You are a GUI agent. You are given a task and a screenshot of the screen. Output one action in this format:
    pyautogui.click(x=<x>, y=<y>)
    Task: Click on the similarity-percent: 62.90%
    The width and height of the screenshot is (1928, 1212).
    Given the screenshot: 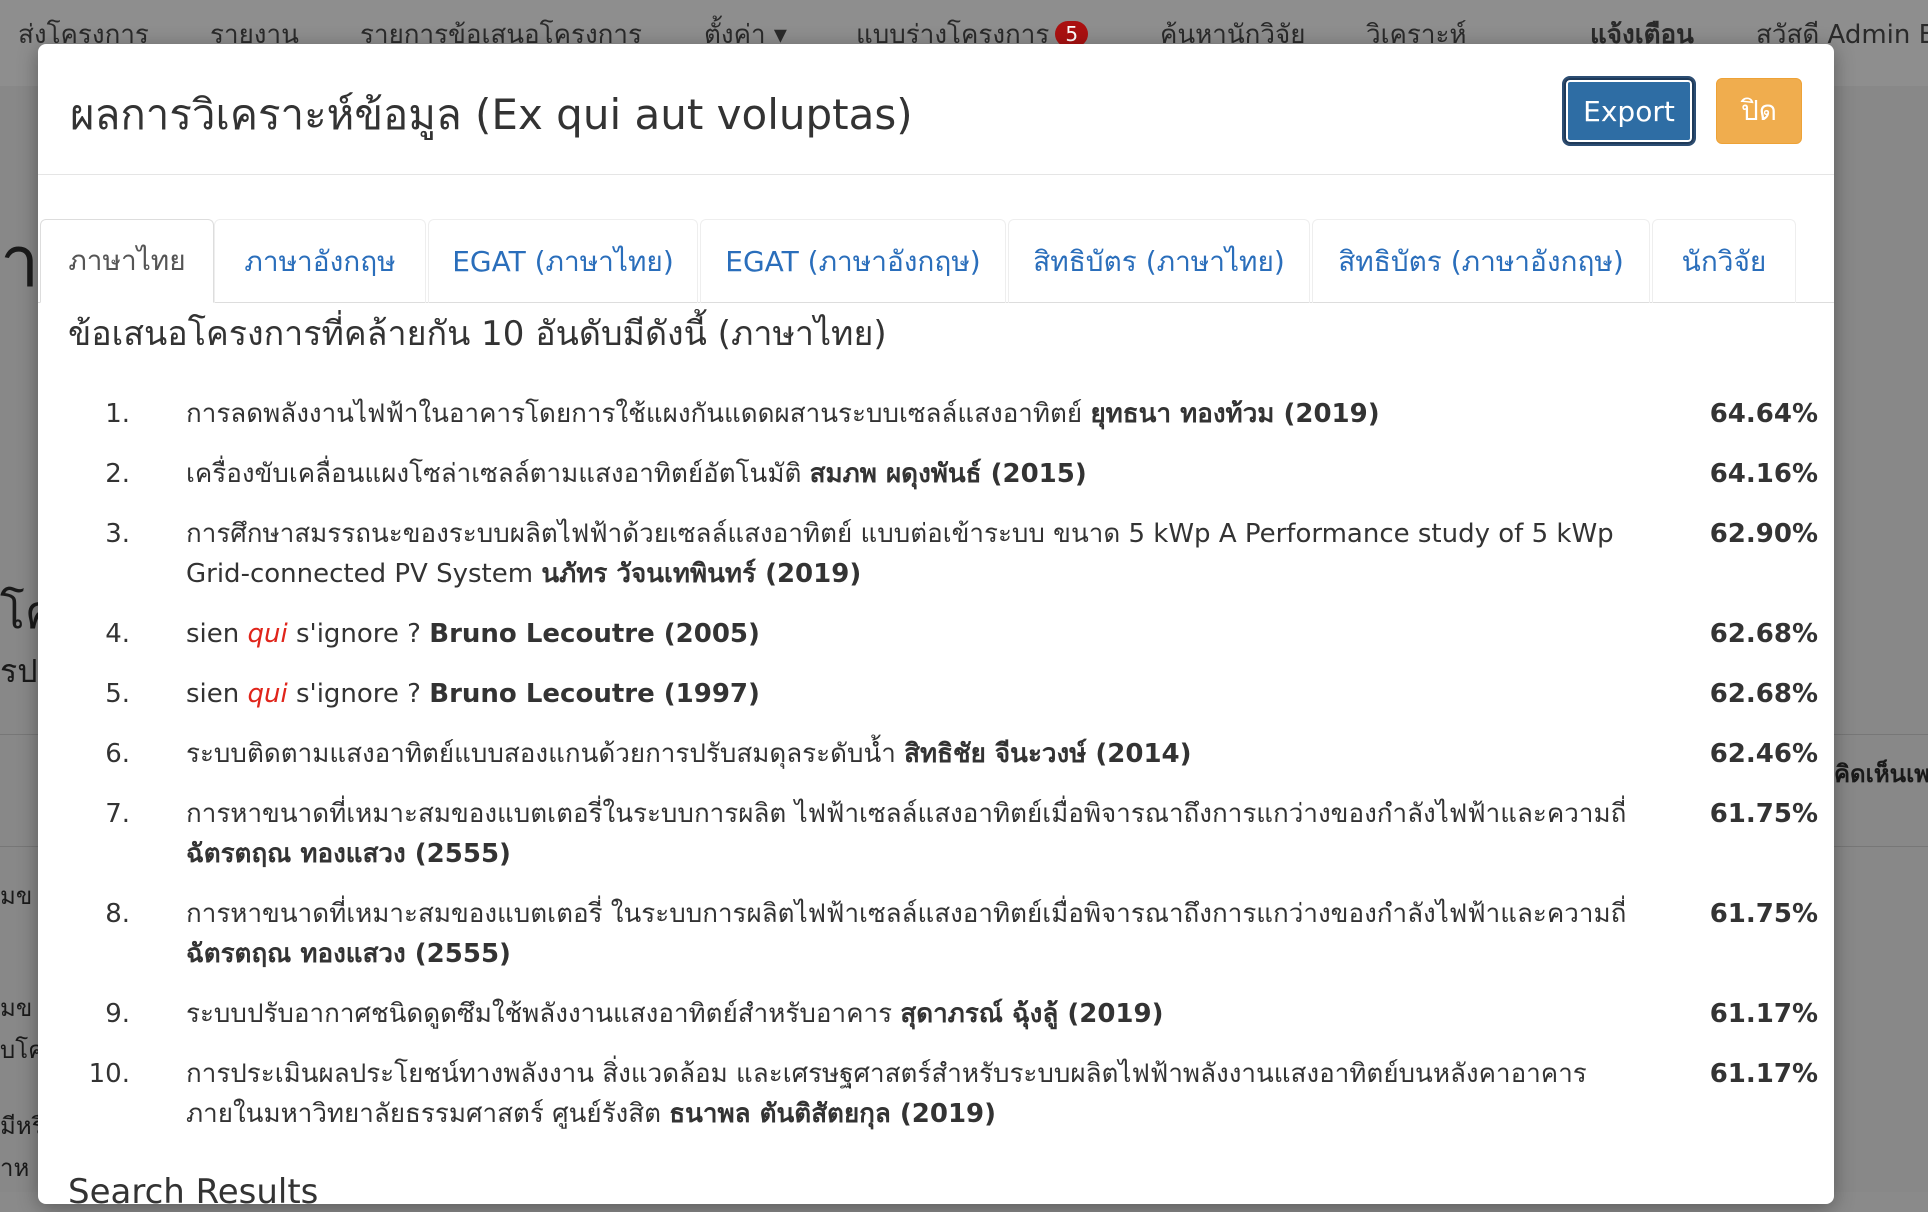 What is the action you would take?
    pyautogui.click(x=1763, y=534)
    